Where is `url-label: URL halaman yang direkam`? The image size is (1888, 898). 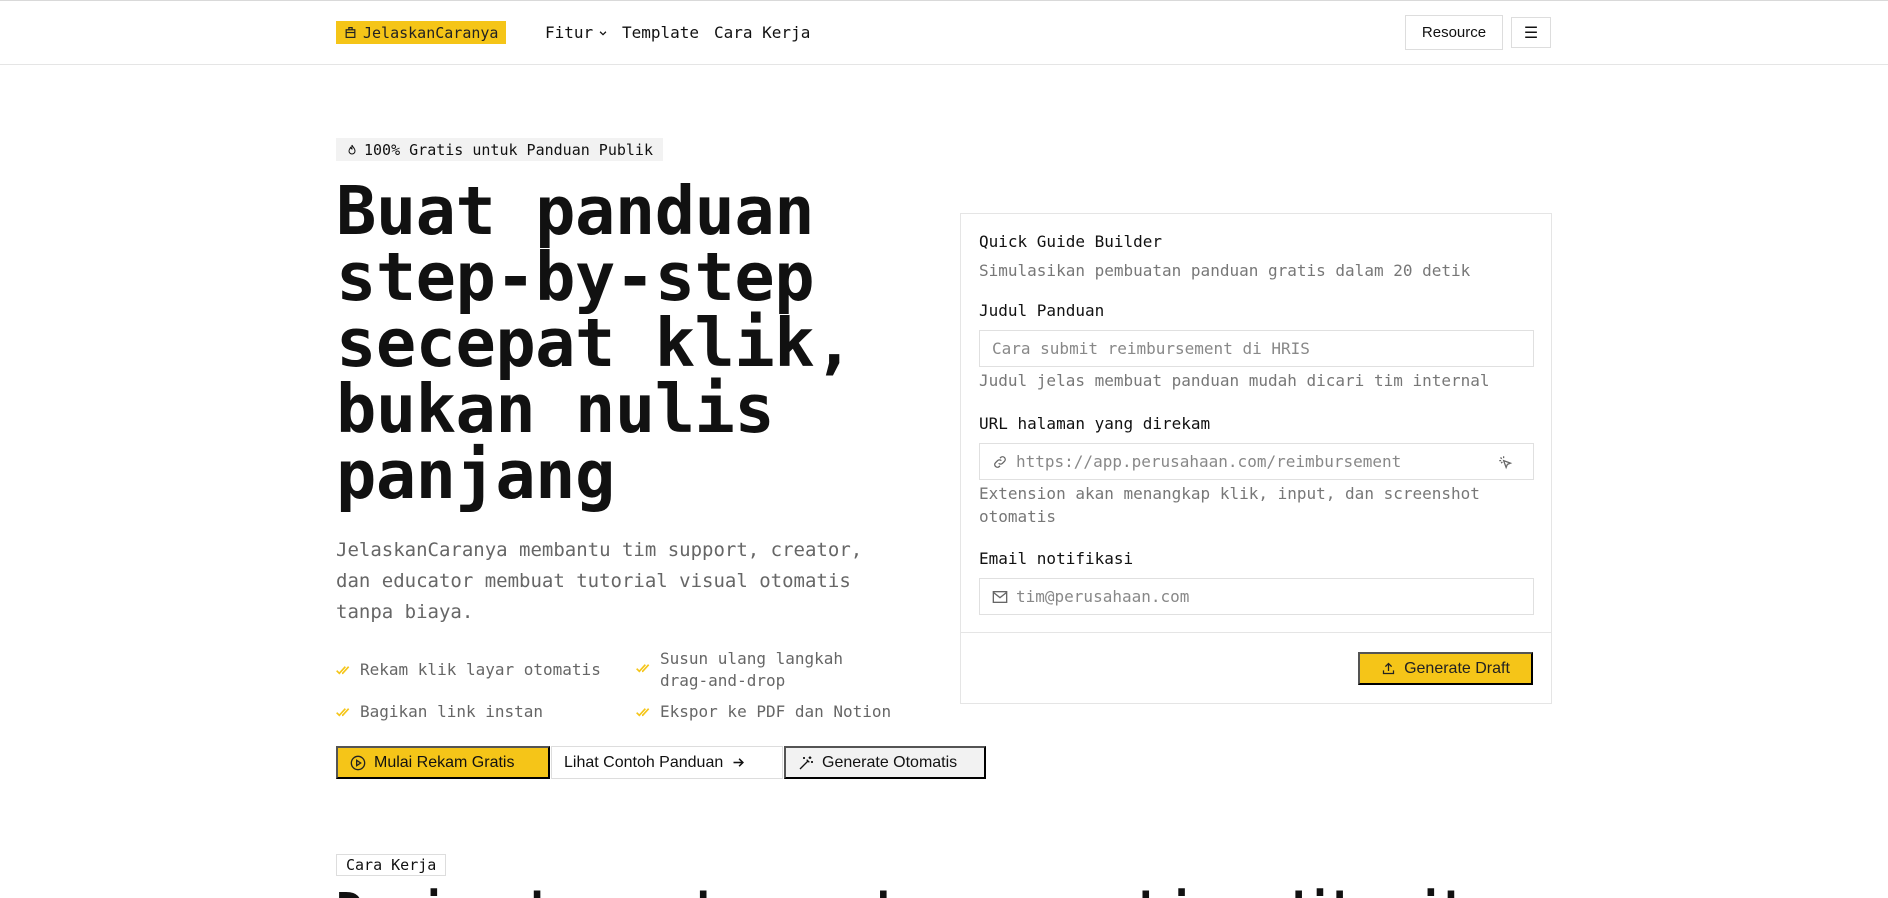
url-label: URL halaman yang direkam is located at coordinates (1095, 423).